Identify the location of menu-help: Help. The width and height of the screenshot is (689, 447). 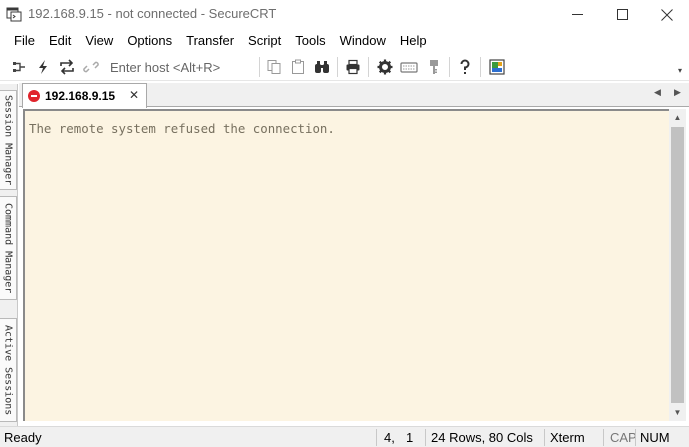
(413, 40).